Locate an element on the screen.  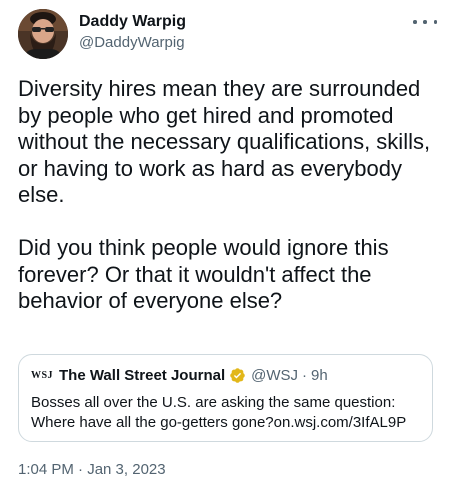
verified-badge-icon is located at coordinates (237, 375).